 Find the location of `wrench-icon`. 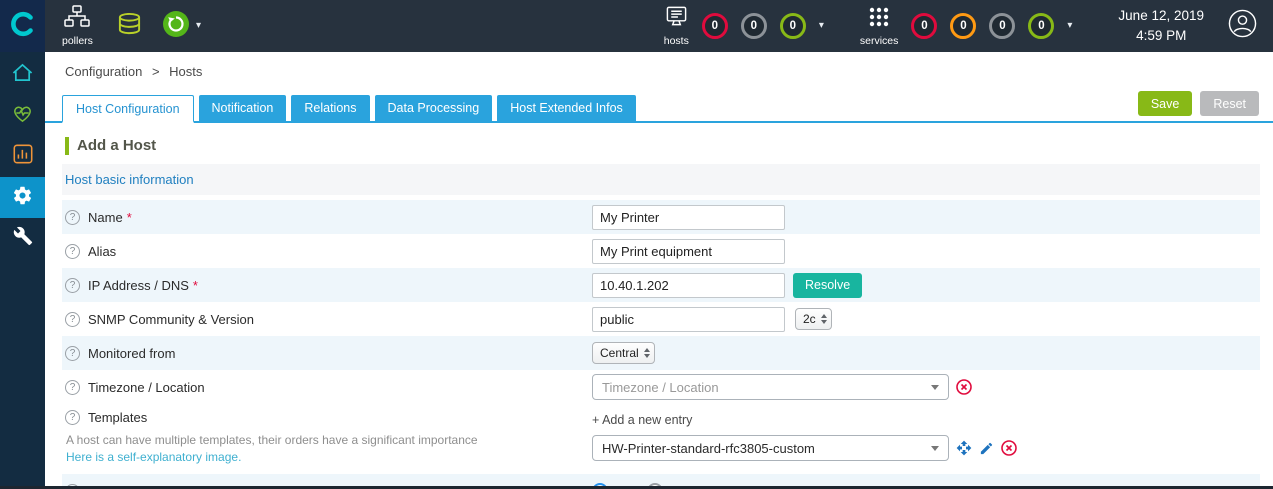

wrench-icon is located at coordinates (23, 238).